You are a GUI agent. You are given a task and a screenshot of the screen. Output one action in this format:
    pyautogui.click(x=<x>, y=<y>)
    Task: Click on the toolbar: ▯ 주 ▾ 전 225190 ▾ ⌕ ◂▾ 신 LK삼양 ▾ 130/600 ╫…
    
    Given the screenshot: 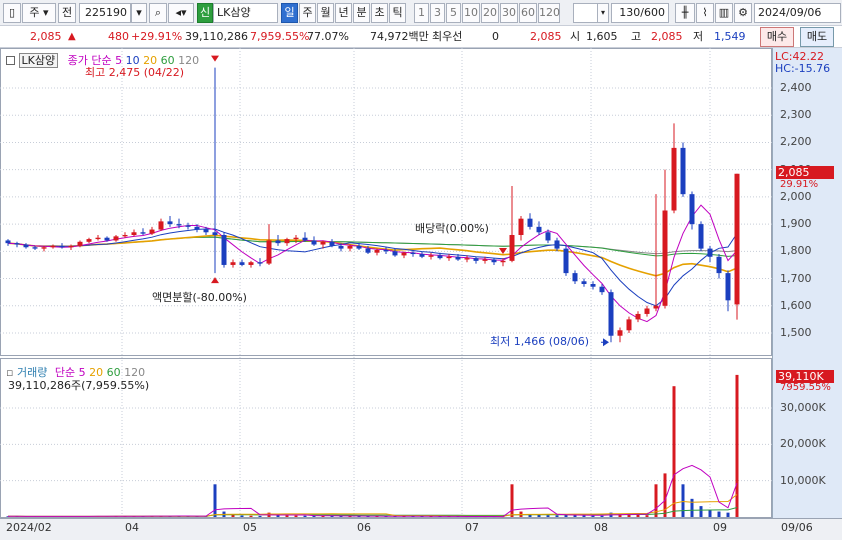 What is the action you would take?
    pyautogui.click(x=421, y=13)
    